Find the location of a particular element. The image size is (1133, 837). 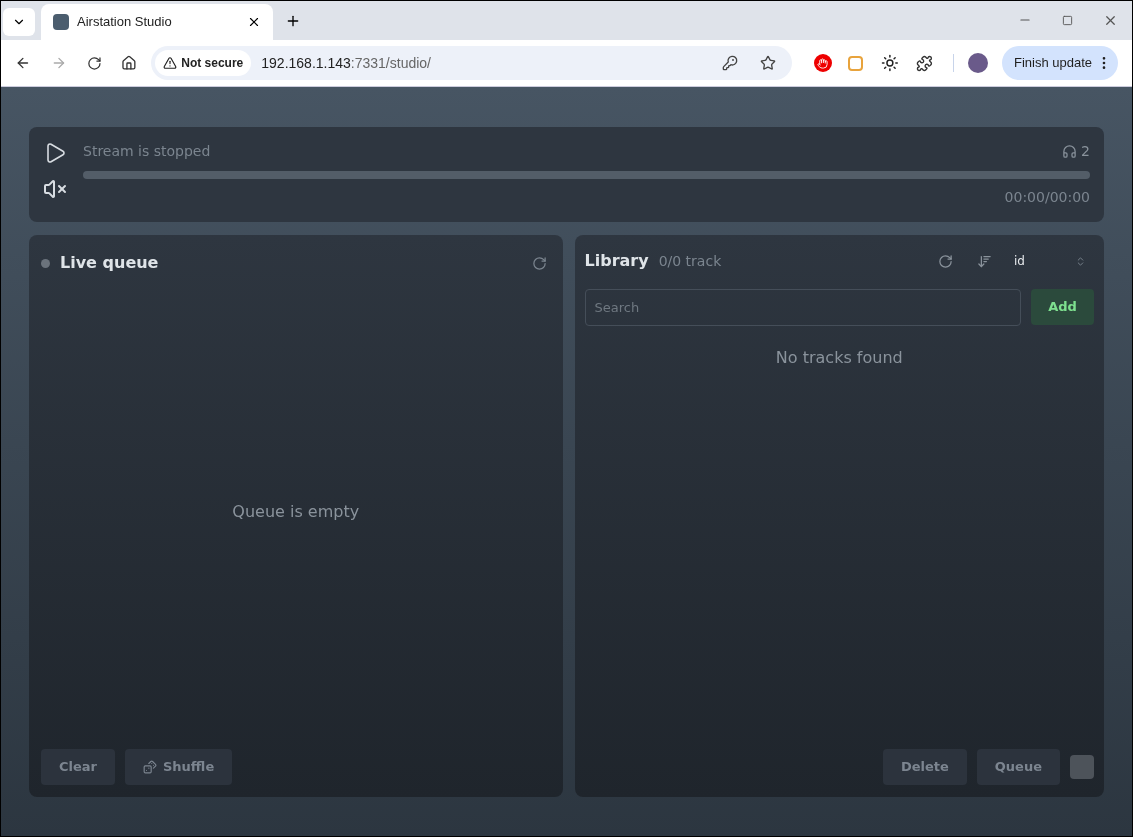

browser-tab: Airstation Studio is located at coordinates (157, 22).